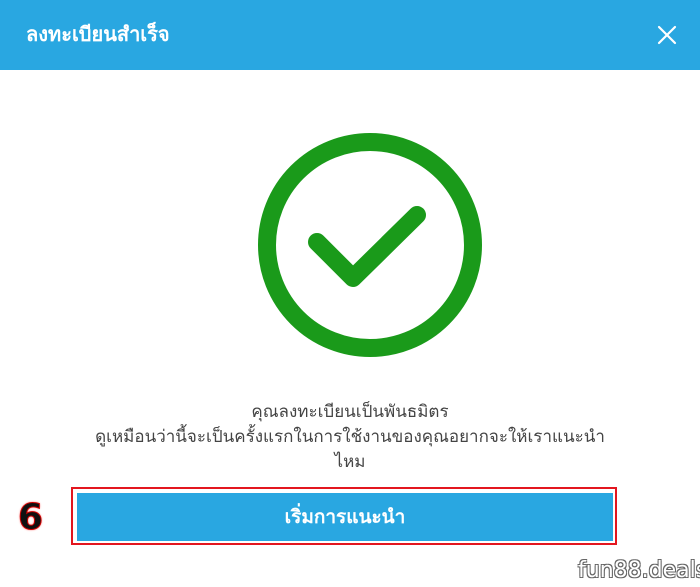 The height and width of the screenshot is (587, 700). I want to click on start-tour-button: เริ่มการแนะนำ, so click(345, 517).